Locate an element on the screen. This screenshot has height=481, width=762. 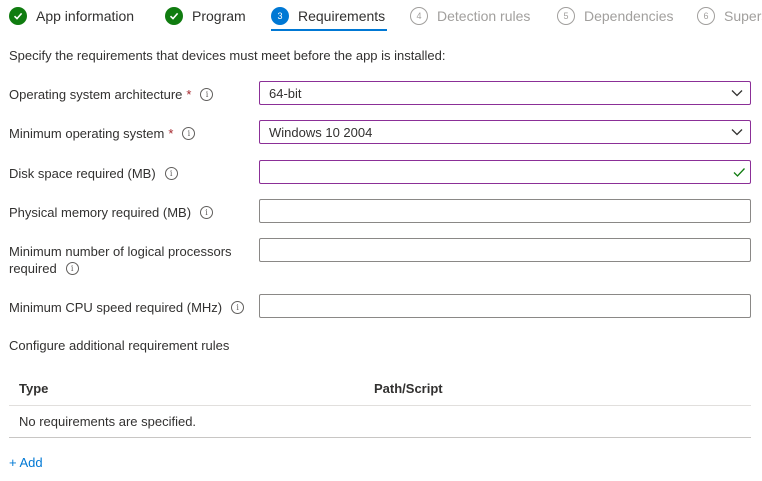
memory-label-text: Physical memory required (MB) is located at coordinates (100, 212).